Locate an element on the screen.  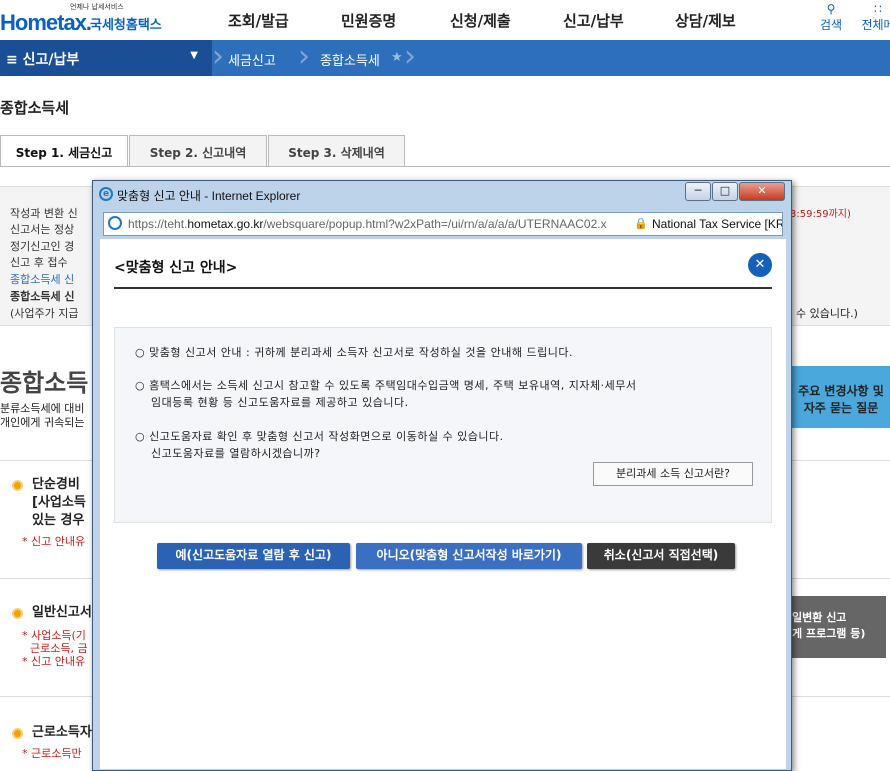
search-label: 검색 is located at coordinates (831, 25).